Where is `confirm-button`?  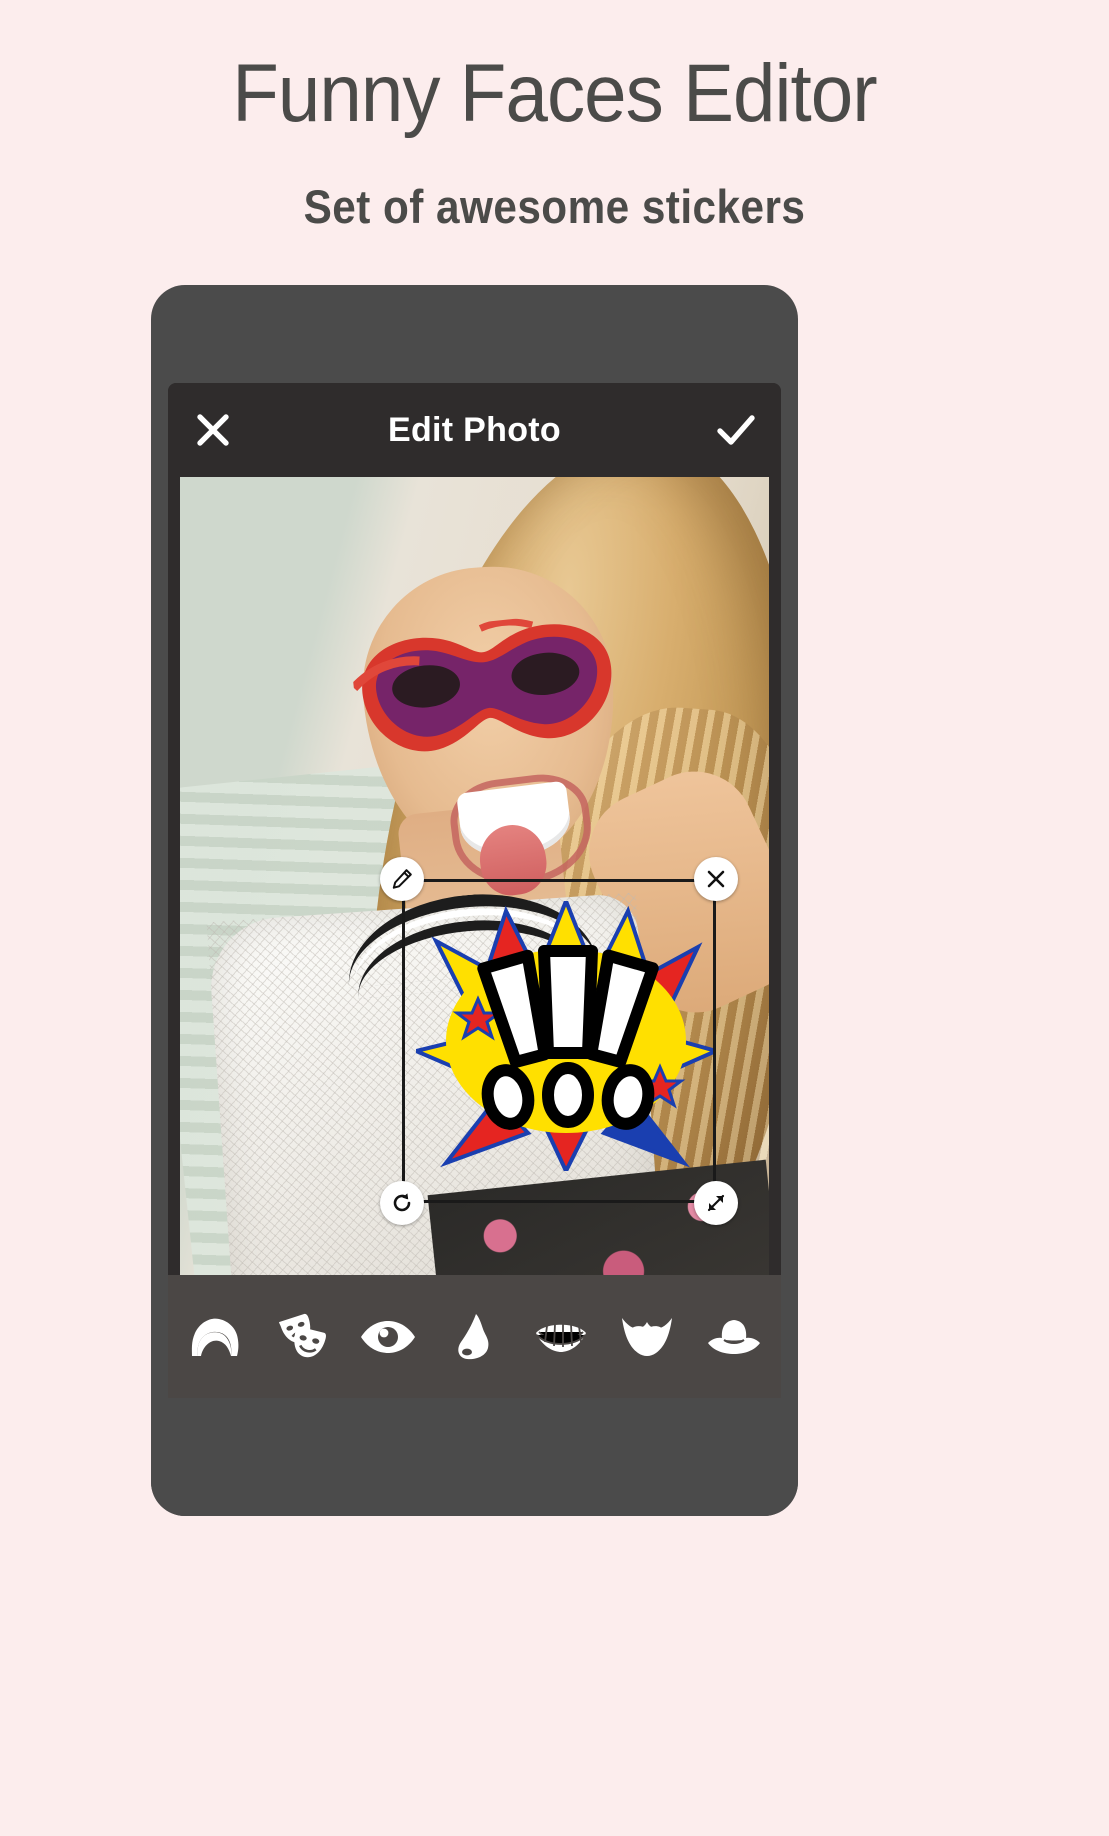 confirm-button is located at coordinates (736, 430).